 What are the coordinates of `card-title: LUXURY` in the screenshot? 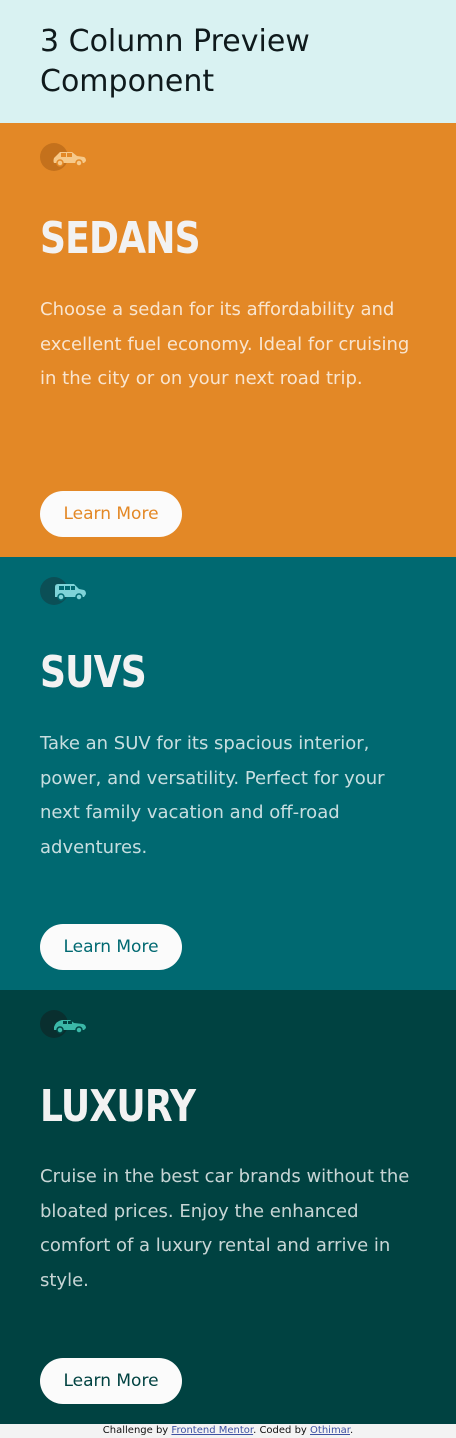 It's located at (118, 1106).